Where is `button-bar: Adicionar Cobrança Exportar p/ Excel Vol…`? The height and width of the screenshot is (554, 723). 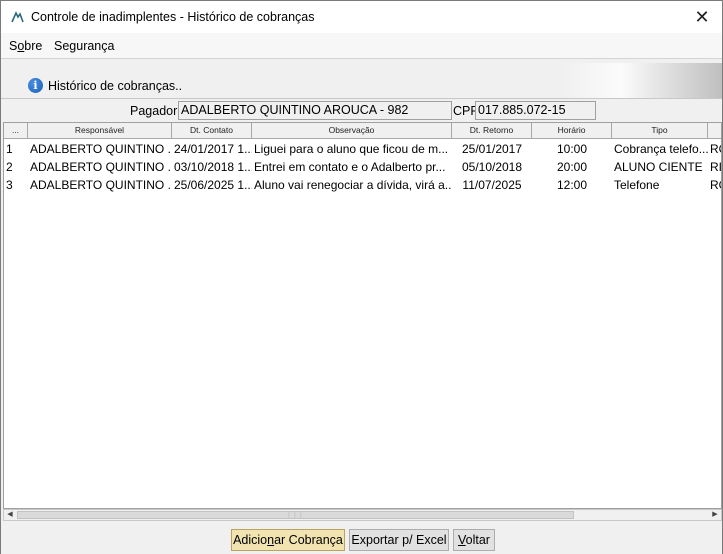 button-bar: Adicionar Cobrança Exportar p/ Excel Vol… is located at coordinates (361, 538).